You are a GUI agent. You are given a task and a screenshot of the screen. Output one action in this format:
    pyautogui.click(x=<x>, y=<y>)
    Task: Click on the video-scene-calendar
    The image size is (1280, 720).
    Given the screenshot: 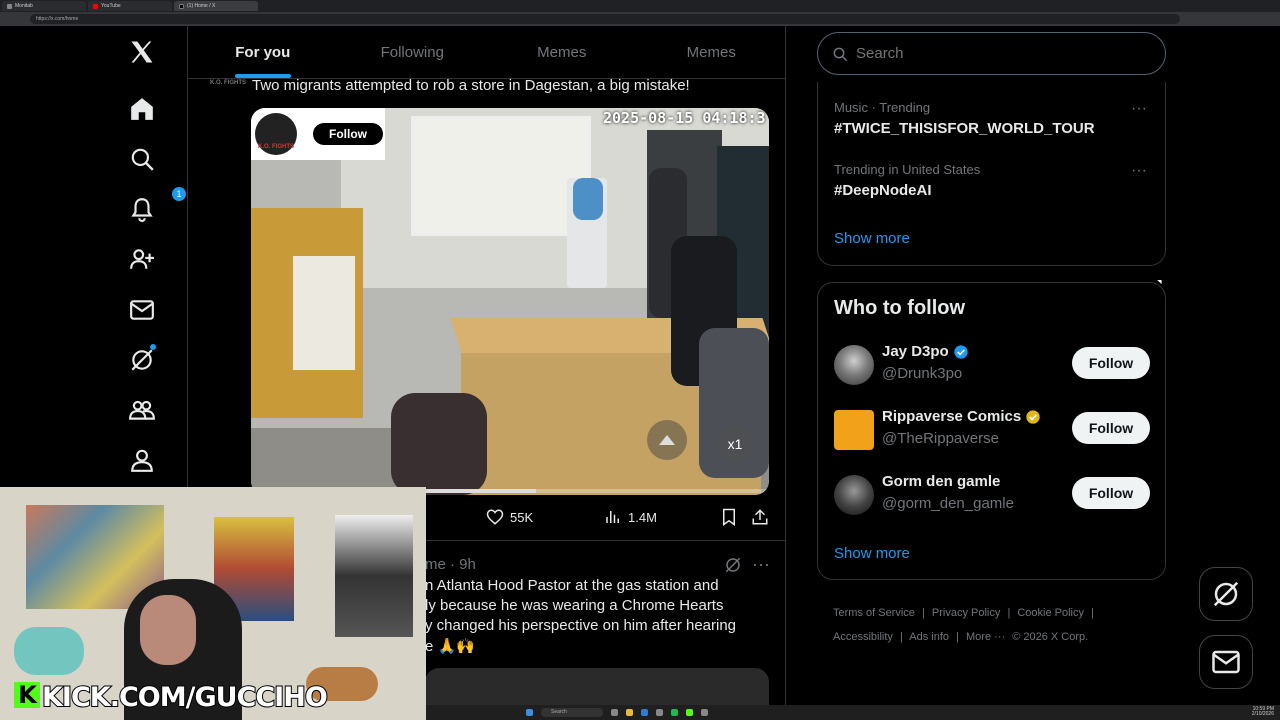 What is the action you would take?
    pyautogui.click(x=324, y=313)
    